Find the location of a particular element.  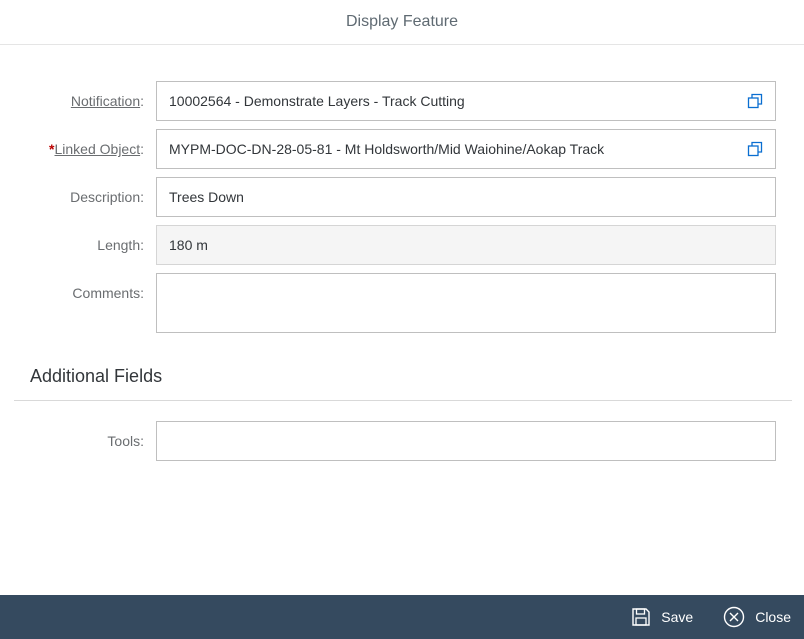

notification-label: Notification: is located at coordinates (107, 101).